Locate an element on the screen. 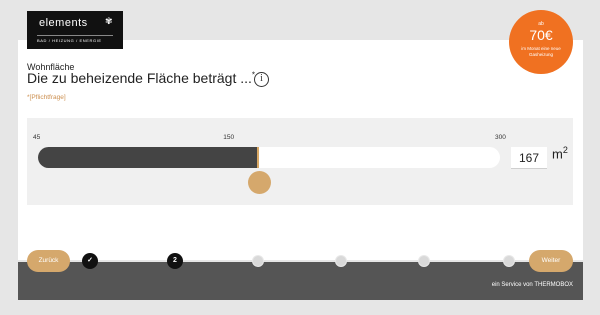 The image size is (600, 315). question-title: Die zu beheizende Fläche beträgt ...* is located at coordinates (141, 78).